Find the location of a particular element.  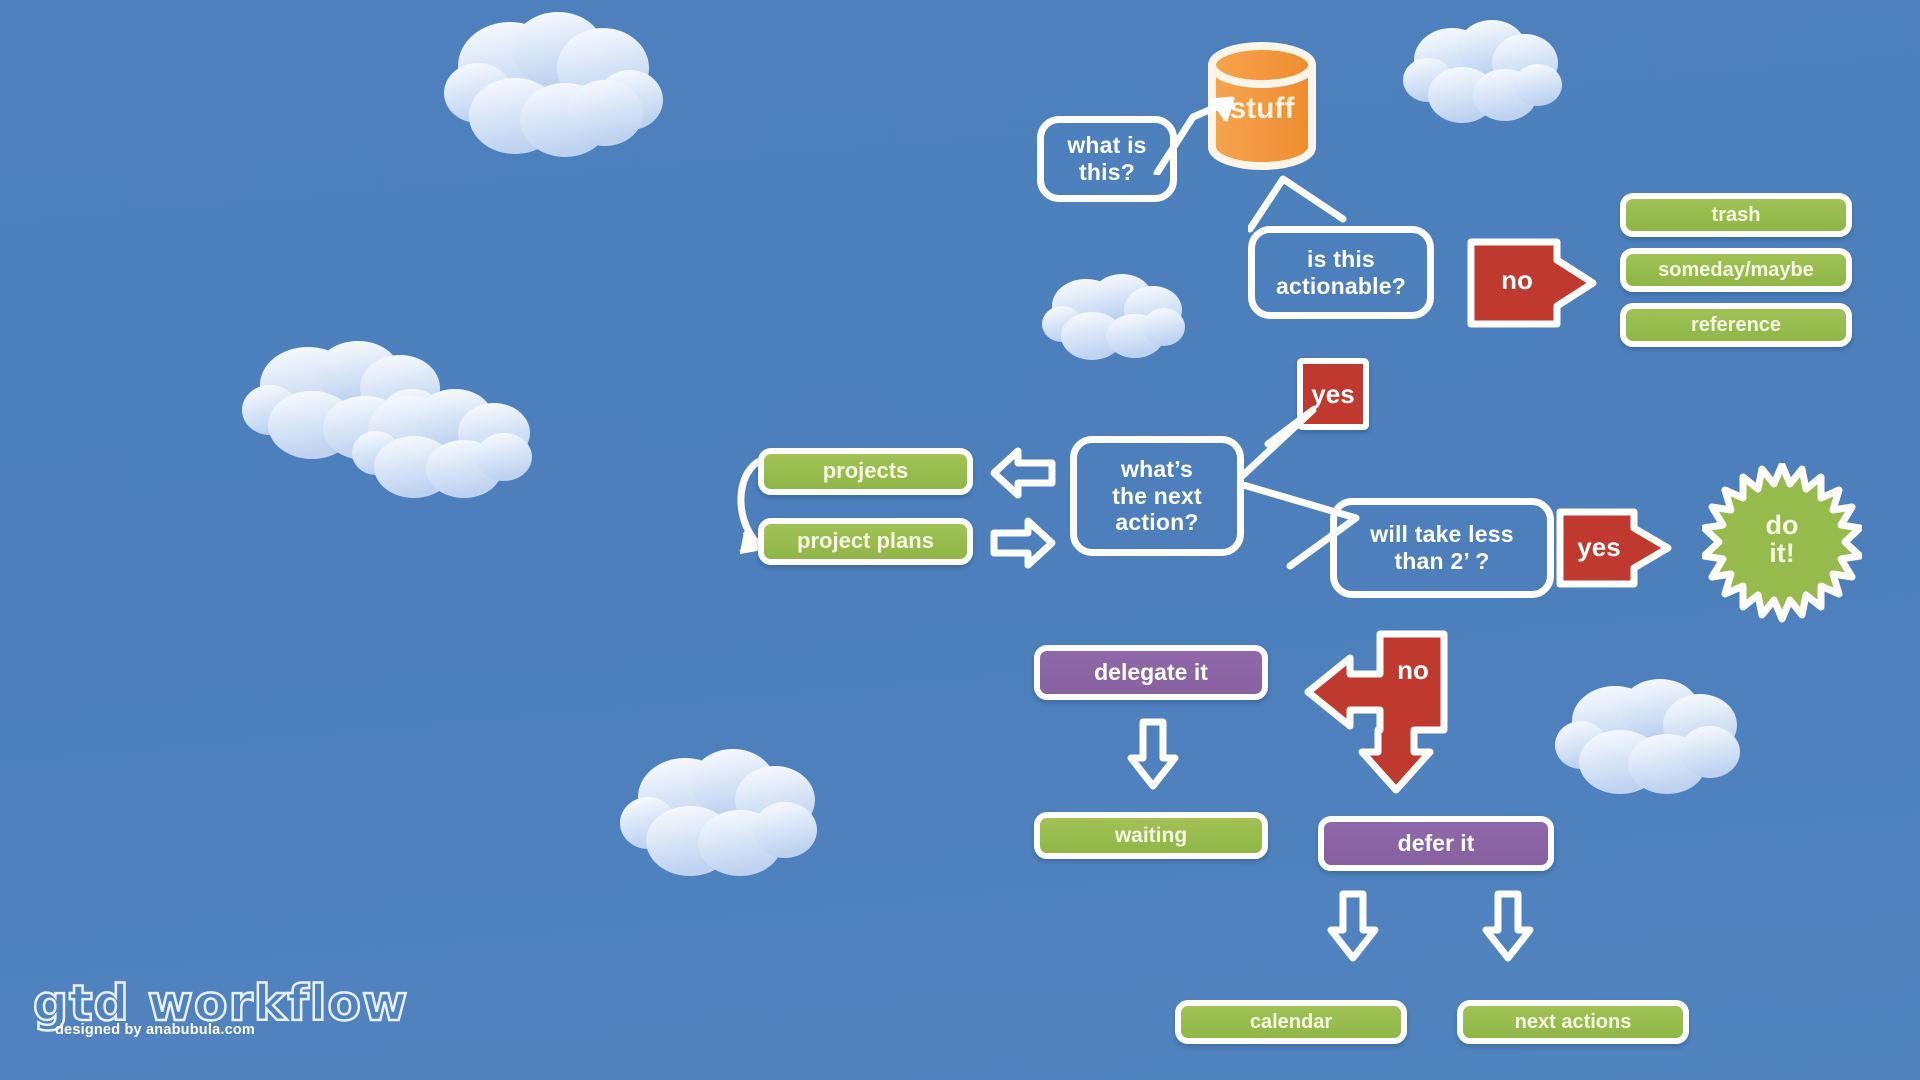

trash-box: trash is located at coordinates (1736, 215).